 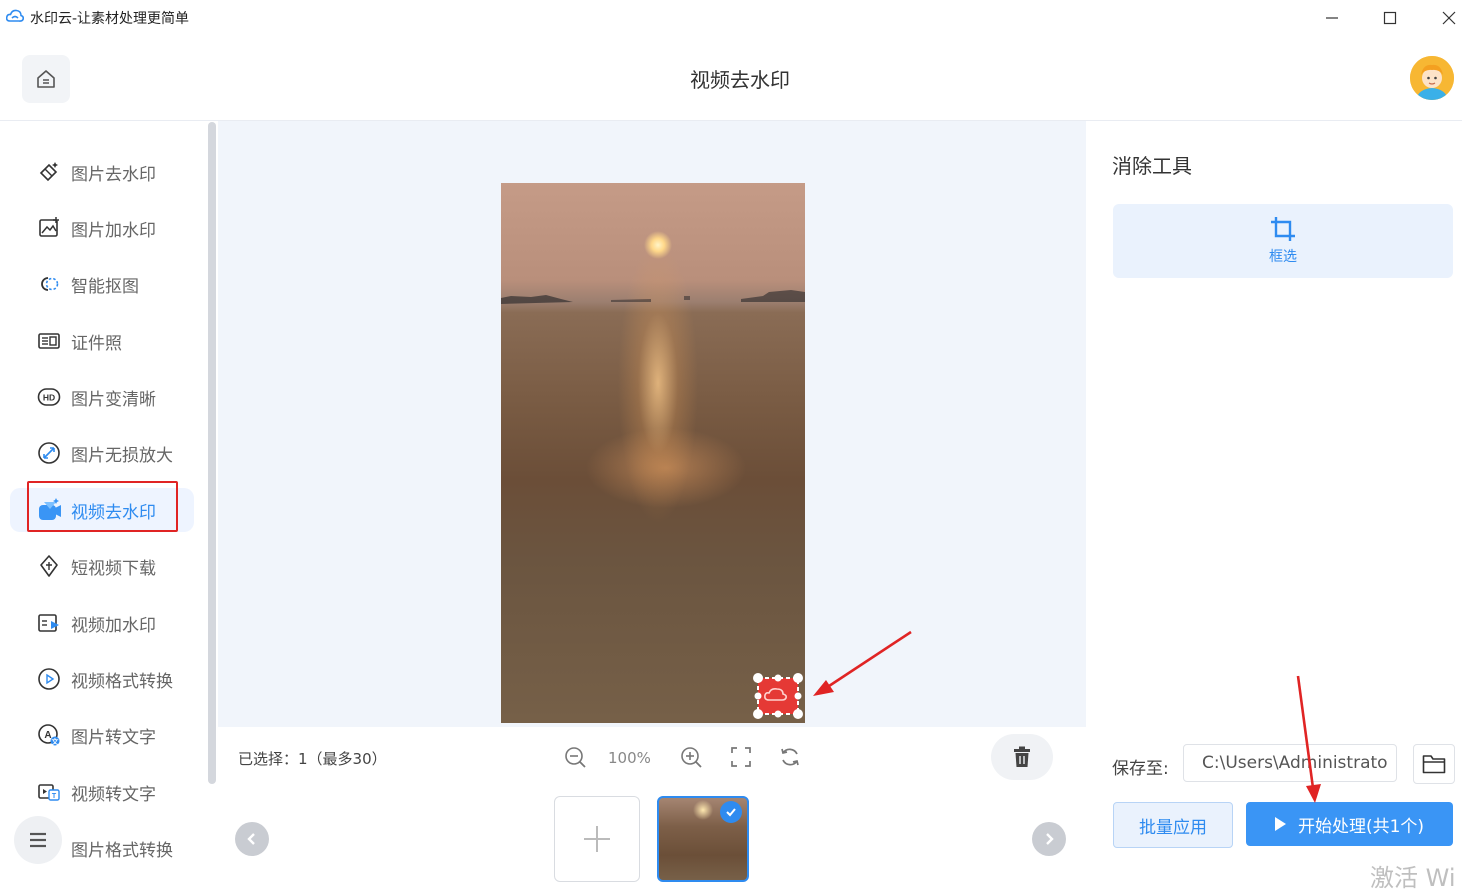 I want to click on fit-screen-button, so click(x=741, y=757).